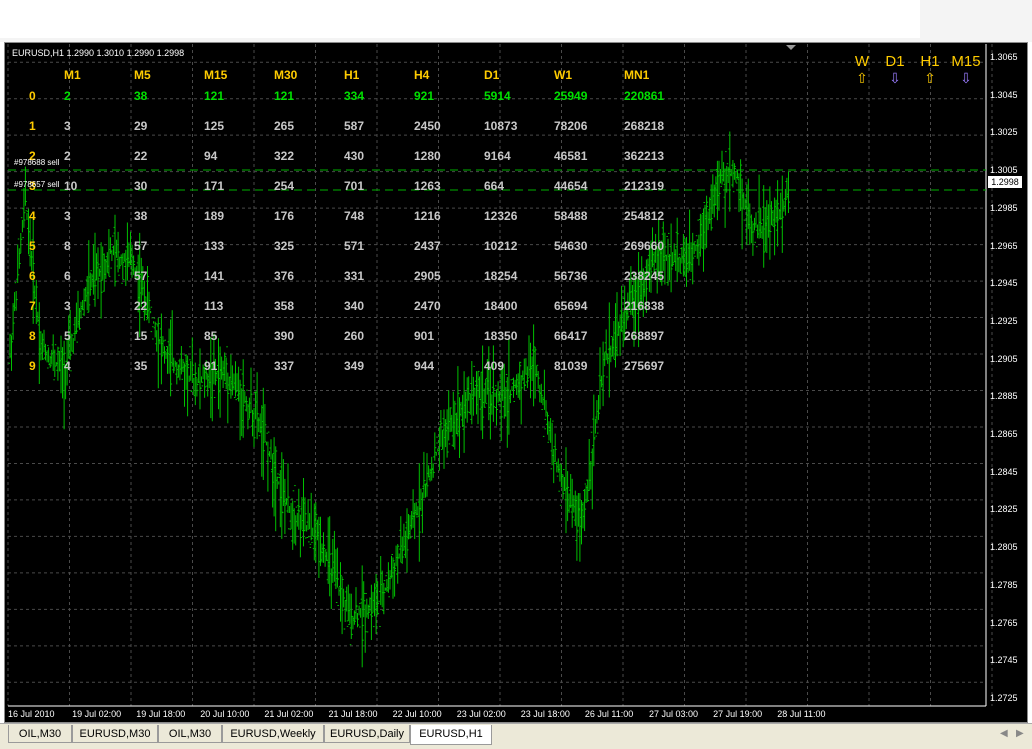  I want to click on time-label: 19 Jul 02:00, so click(97, 714).